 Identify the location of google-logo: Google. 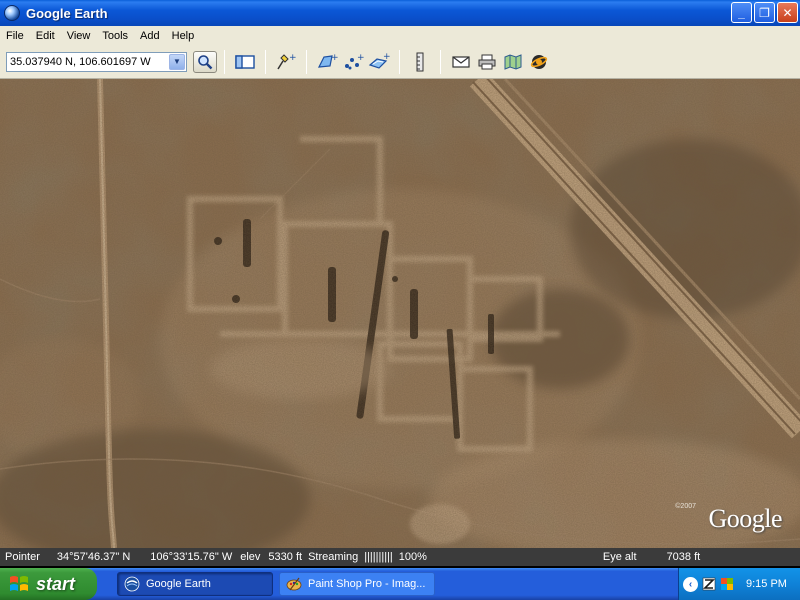
(745, 518).